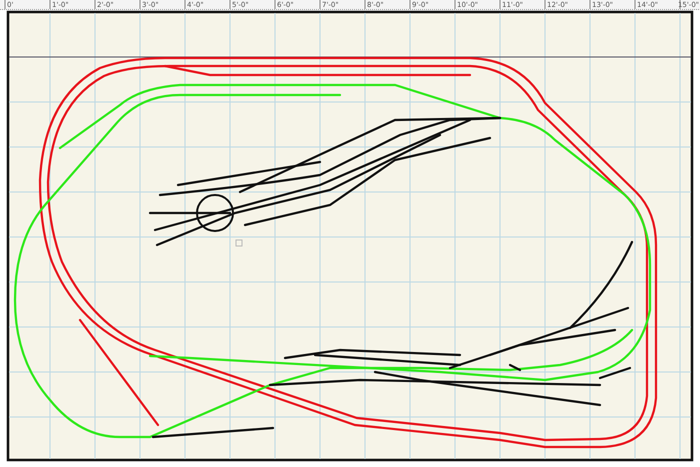 The height and width of the screenshot is (467, 700). What do you see at coordinates (215, 213) in the screenshot?
I see `turntable` at bounding box center [215, 213].